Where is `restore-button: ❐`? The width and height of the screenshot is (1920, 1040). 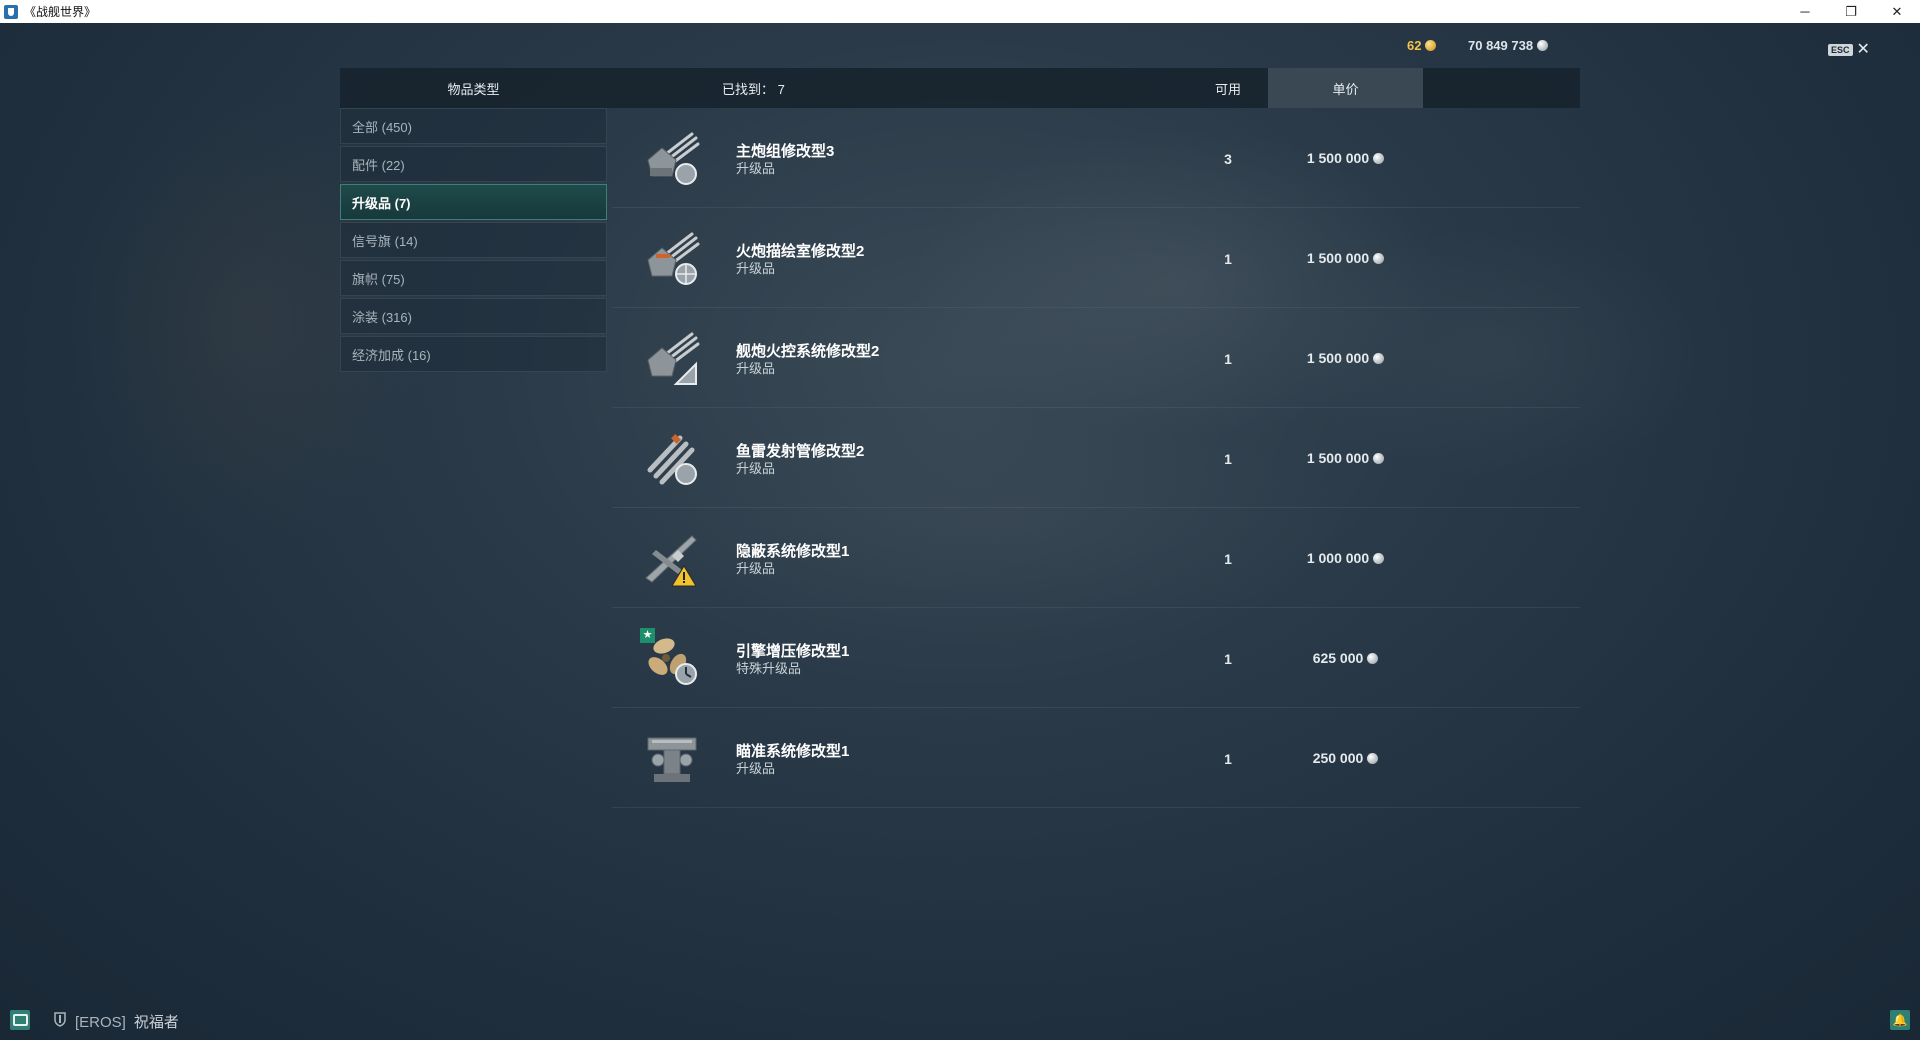 restore-button: ❐ is located at coordinates (1851, 11).